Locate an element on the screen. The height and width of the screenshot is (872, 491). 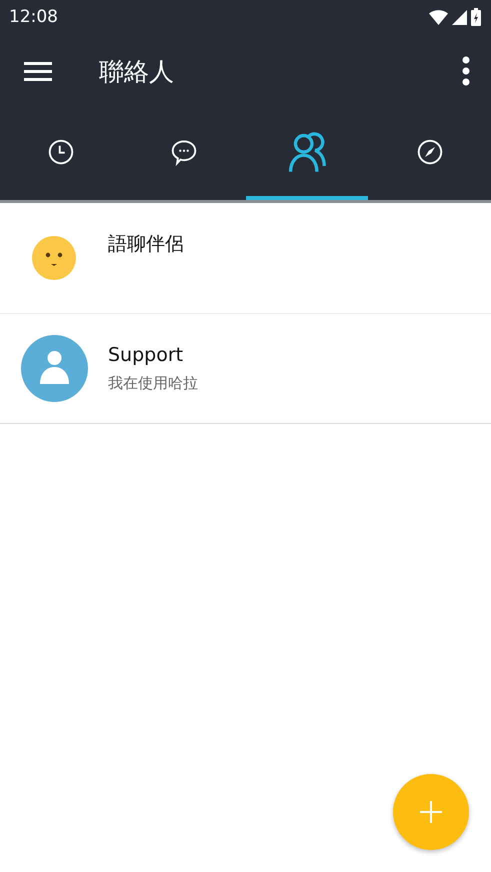
menu-icon is located at coordinates (38, 71).